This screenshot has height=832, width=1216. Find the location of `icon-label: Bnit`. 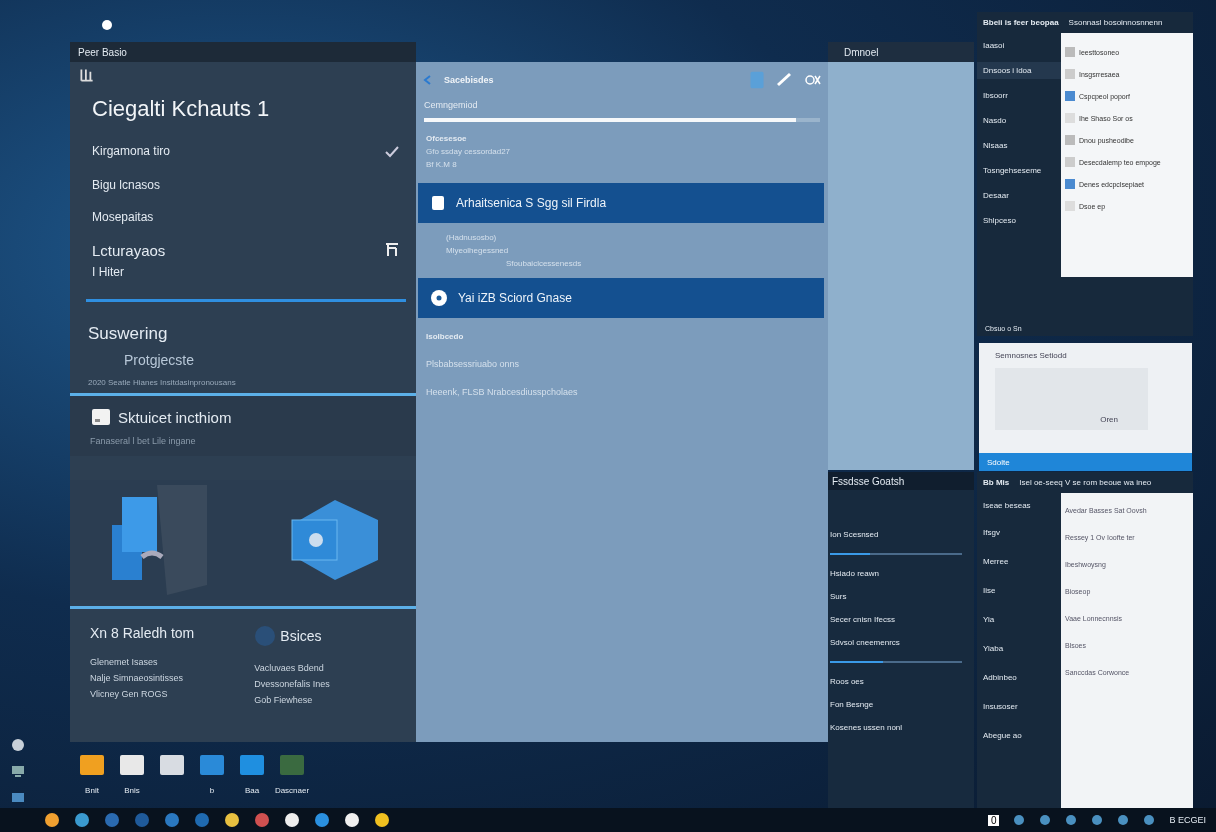

icon-label: Bnit is located at coordinates (92, 790).